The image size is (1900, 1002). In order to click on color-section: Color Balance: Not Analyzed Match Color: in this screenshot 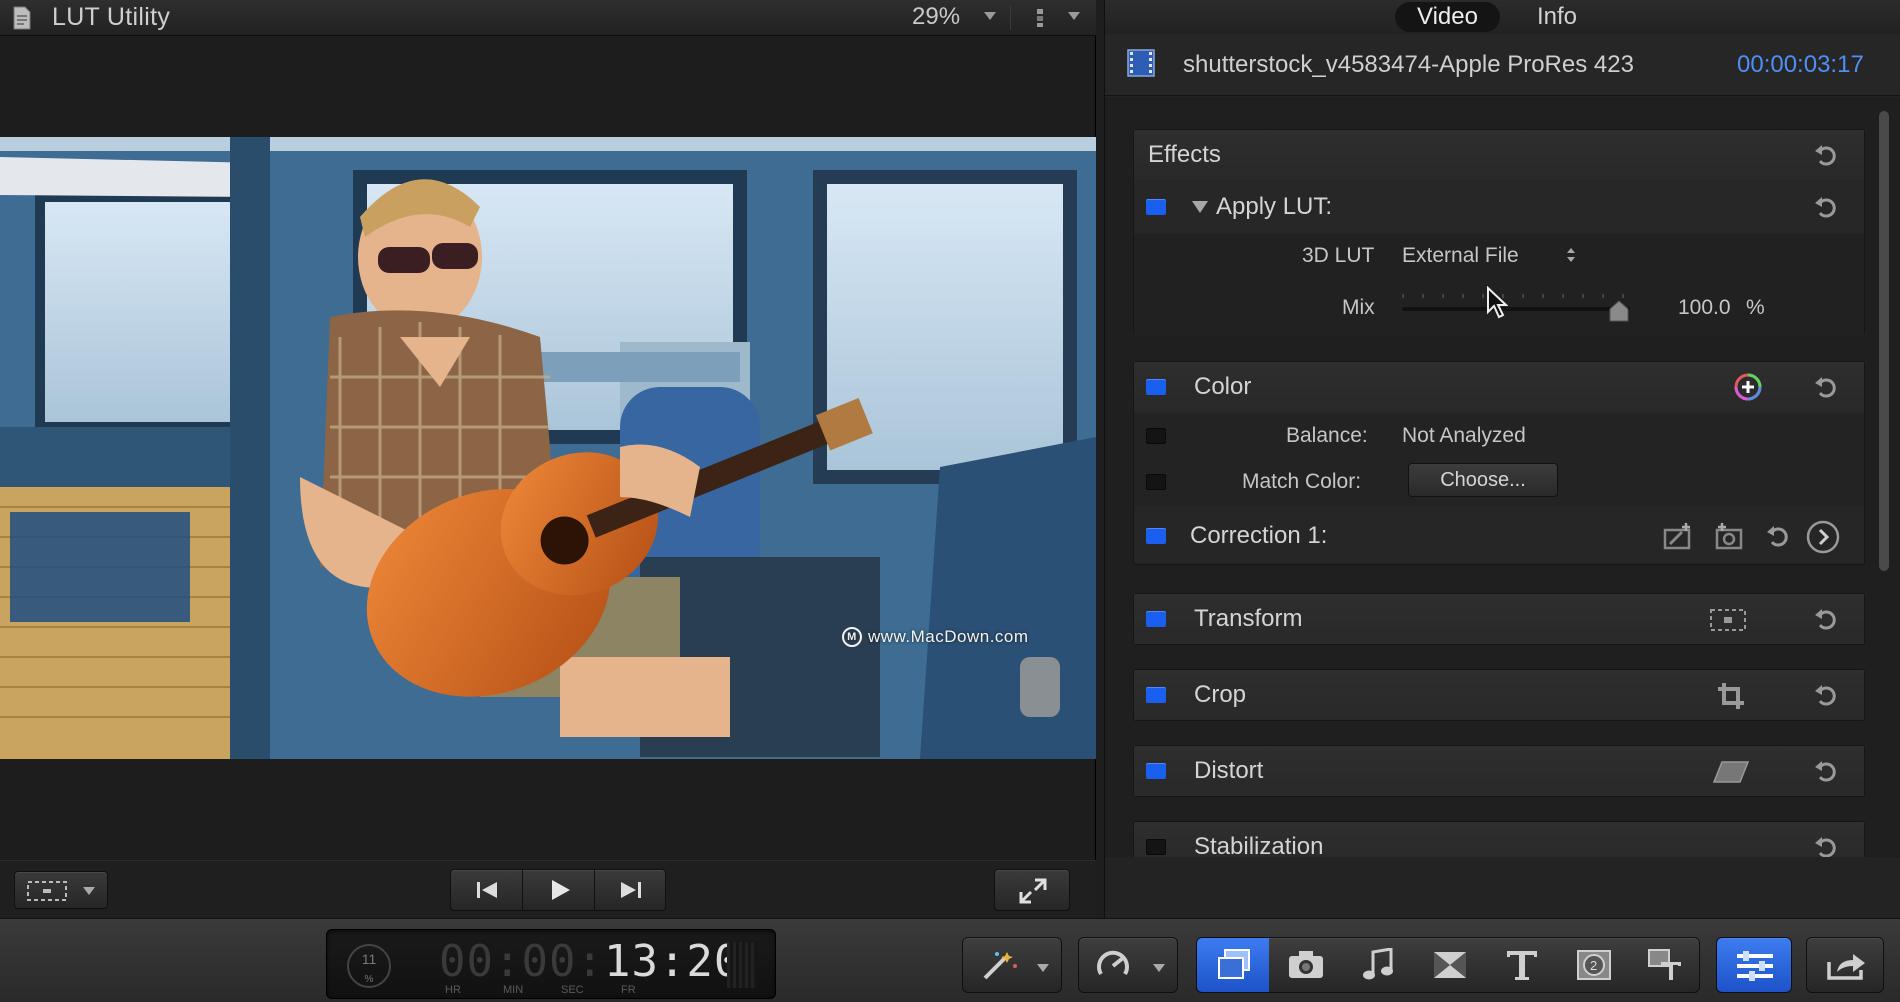, I will do `click(1499, 463)`.